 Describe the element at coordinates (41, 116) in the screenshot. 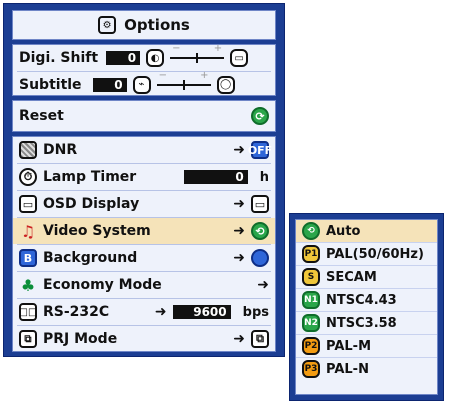

I see `reset-label: Reset` at that location.